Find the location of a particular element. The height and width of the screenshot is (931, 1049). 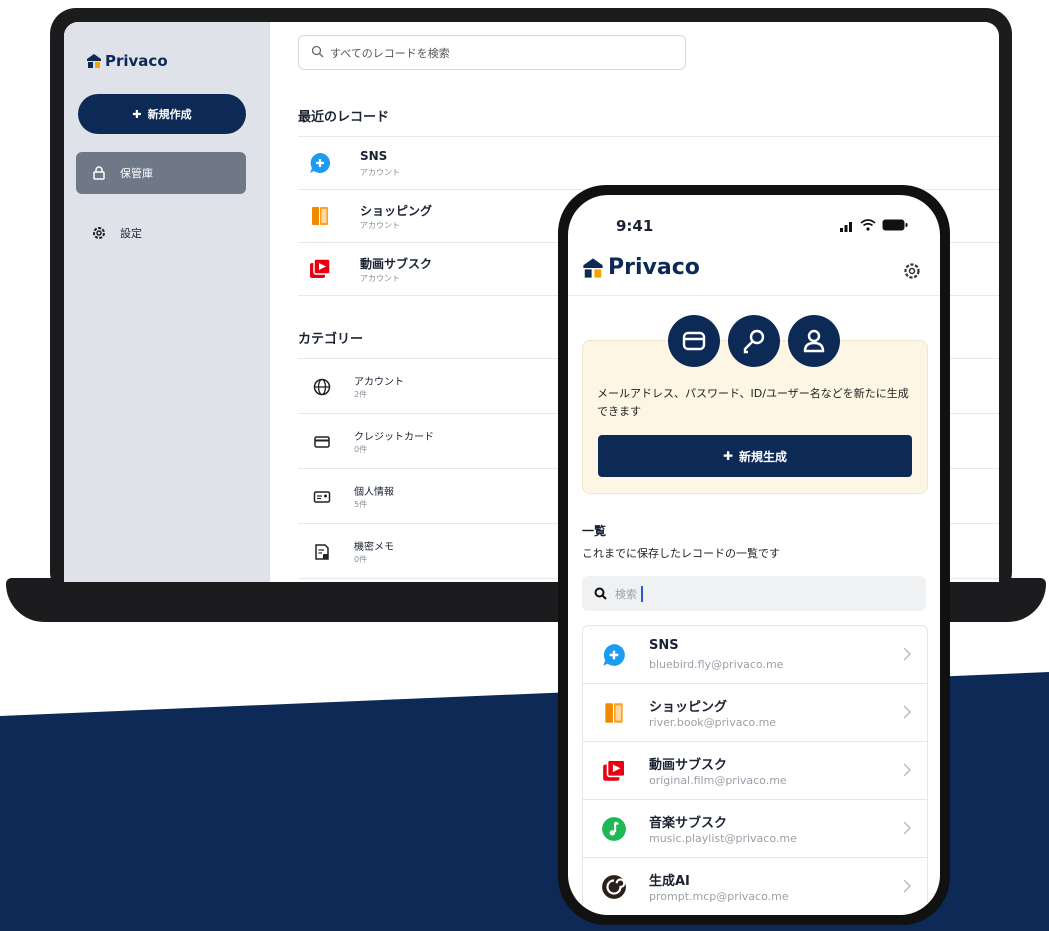

cellular-signal-icon is located at coordinates (846, 227).